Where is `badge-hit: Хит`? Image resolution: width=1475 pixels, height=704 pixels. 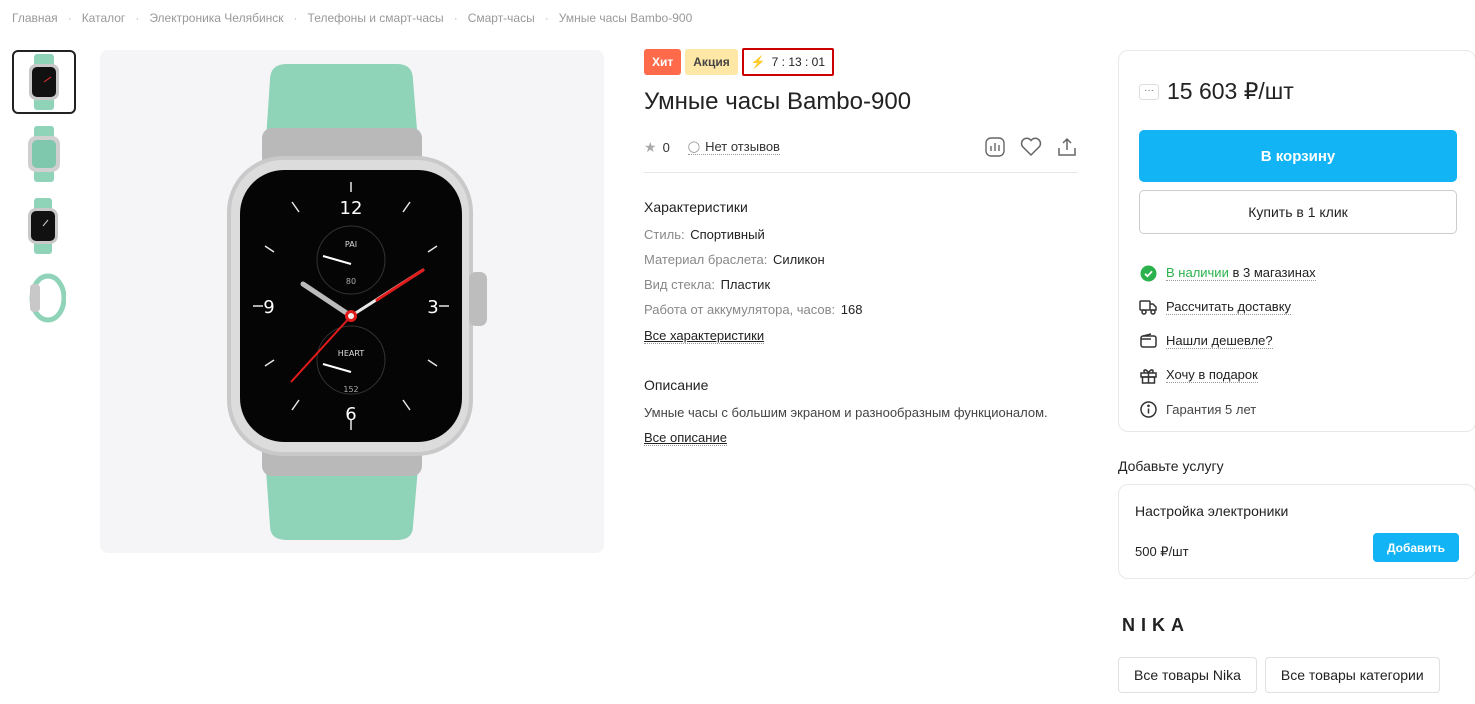
badge-hit: Хит is located at coordinates (663, 62).